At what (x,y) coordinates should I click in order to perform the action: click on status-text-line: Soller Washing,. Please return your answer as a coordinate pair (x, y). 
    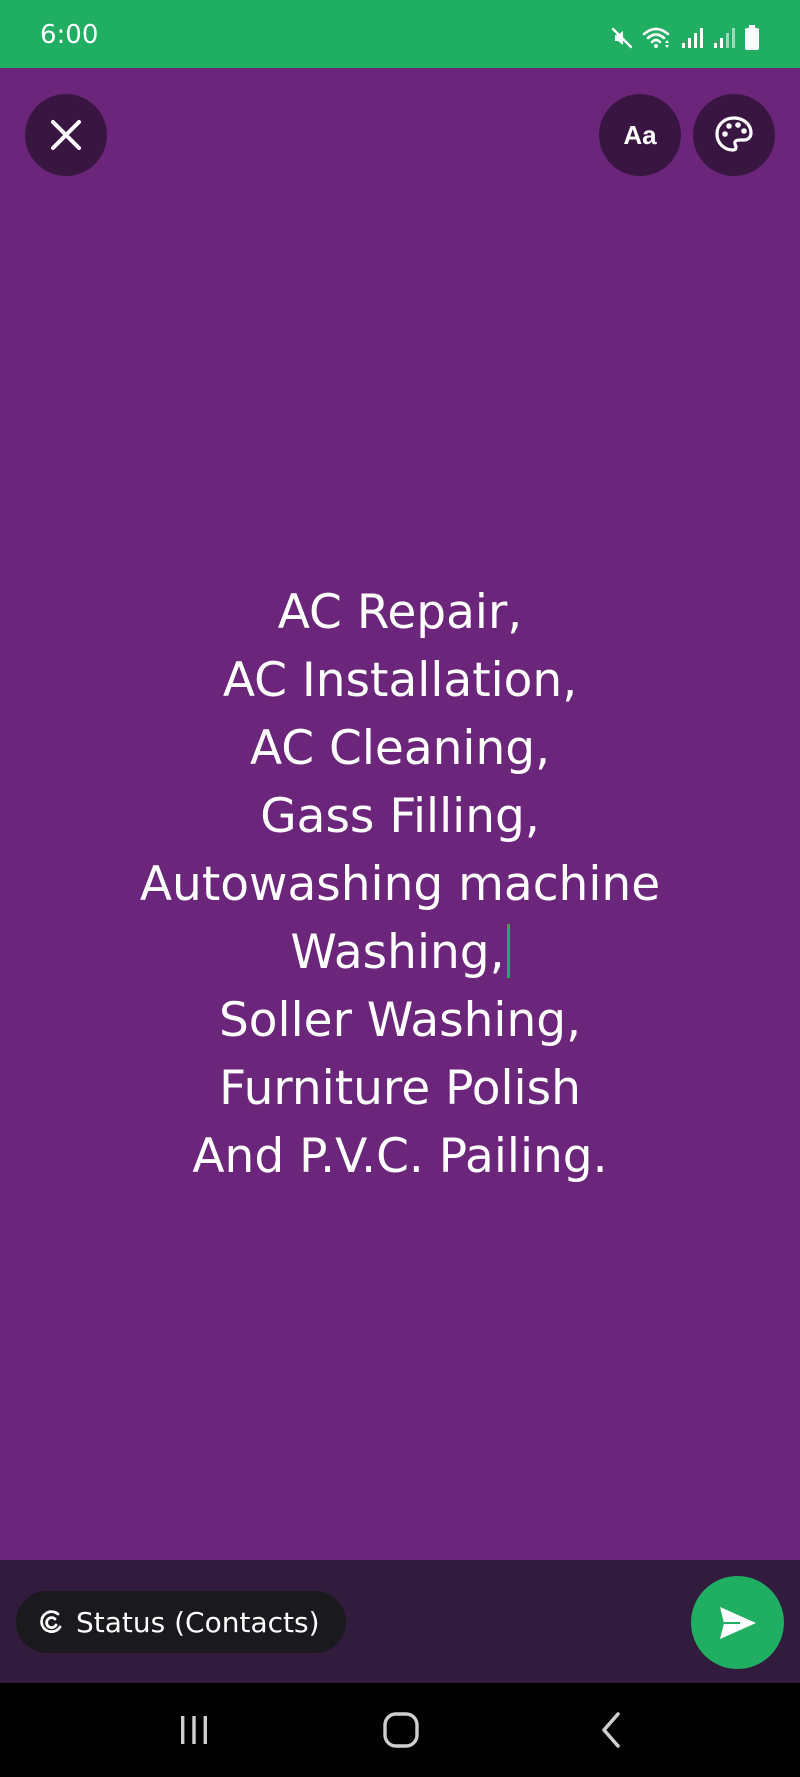
    Looking at the image, I should click on (400, 1020).